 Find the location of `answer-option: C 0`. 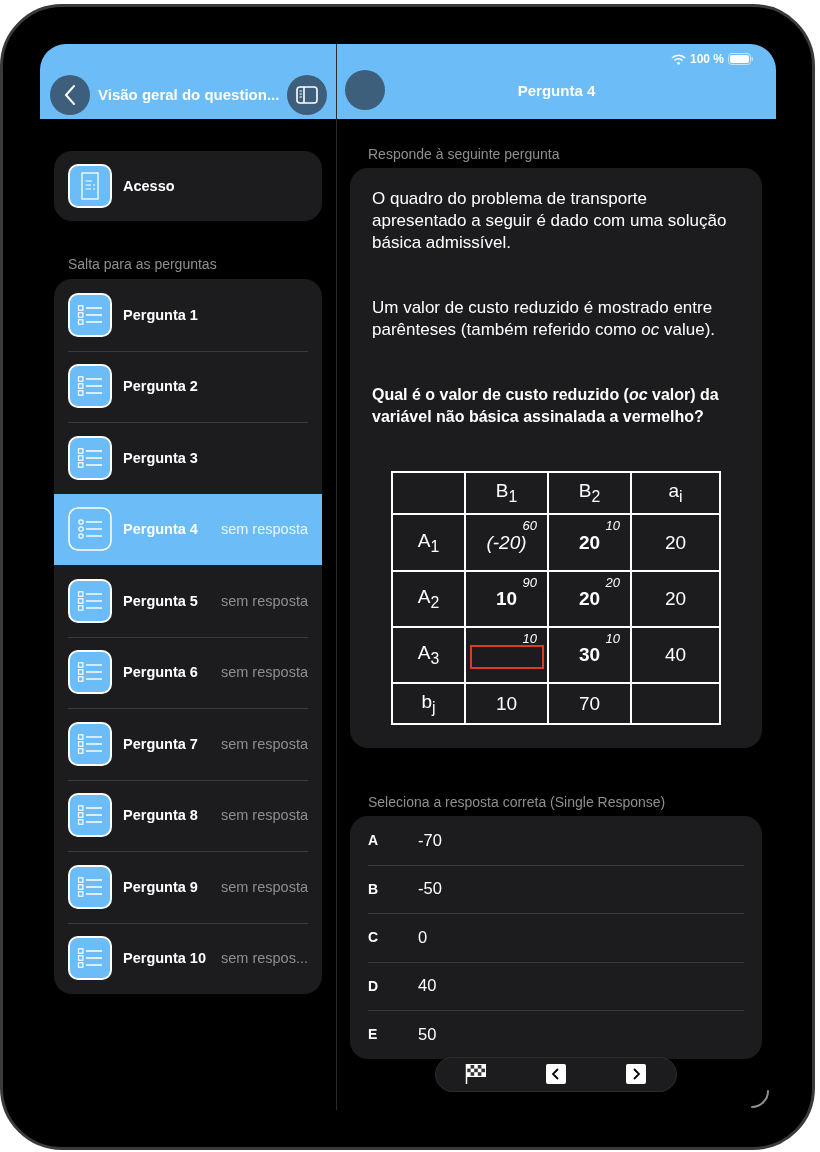

answer-option: C 0 is located at coordinates (556, 937).